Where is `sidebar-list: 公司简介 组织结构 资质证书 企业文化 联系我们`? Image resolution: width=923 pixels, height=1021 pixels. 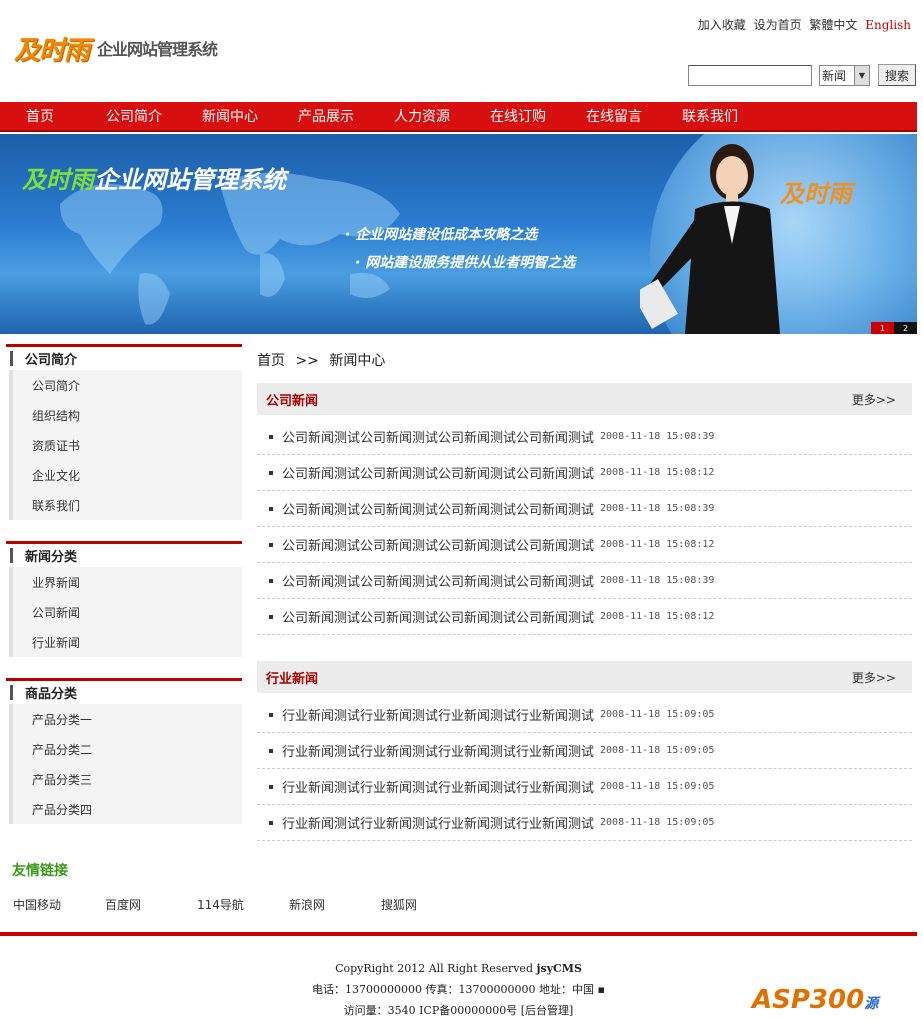 sidebar-list: 公司简介 组织结构 资质证书 企业文化 联系我们 is located at coordinates (125, 445).